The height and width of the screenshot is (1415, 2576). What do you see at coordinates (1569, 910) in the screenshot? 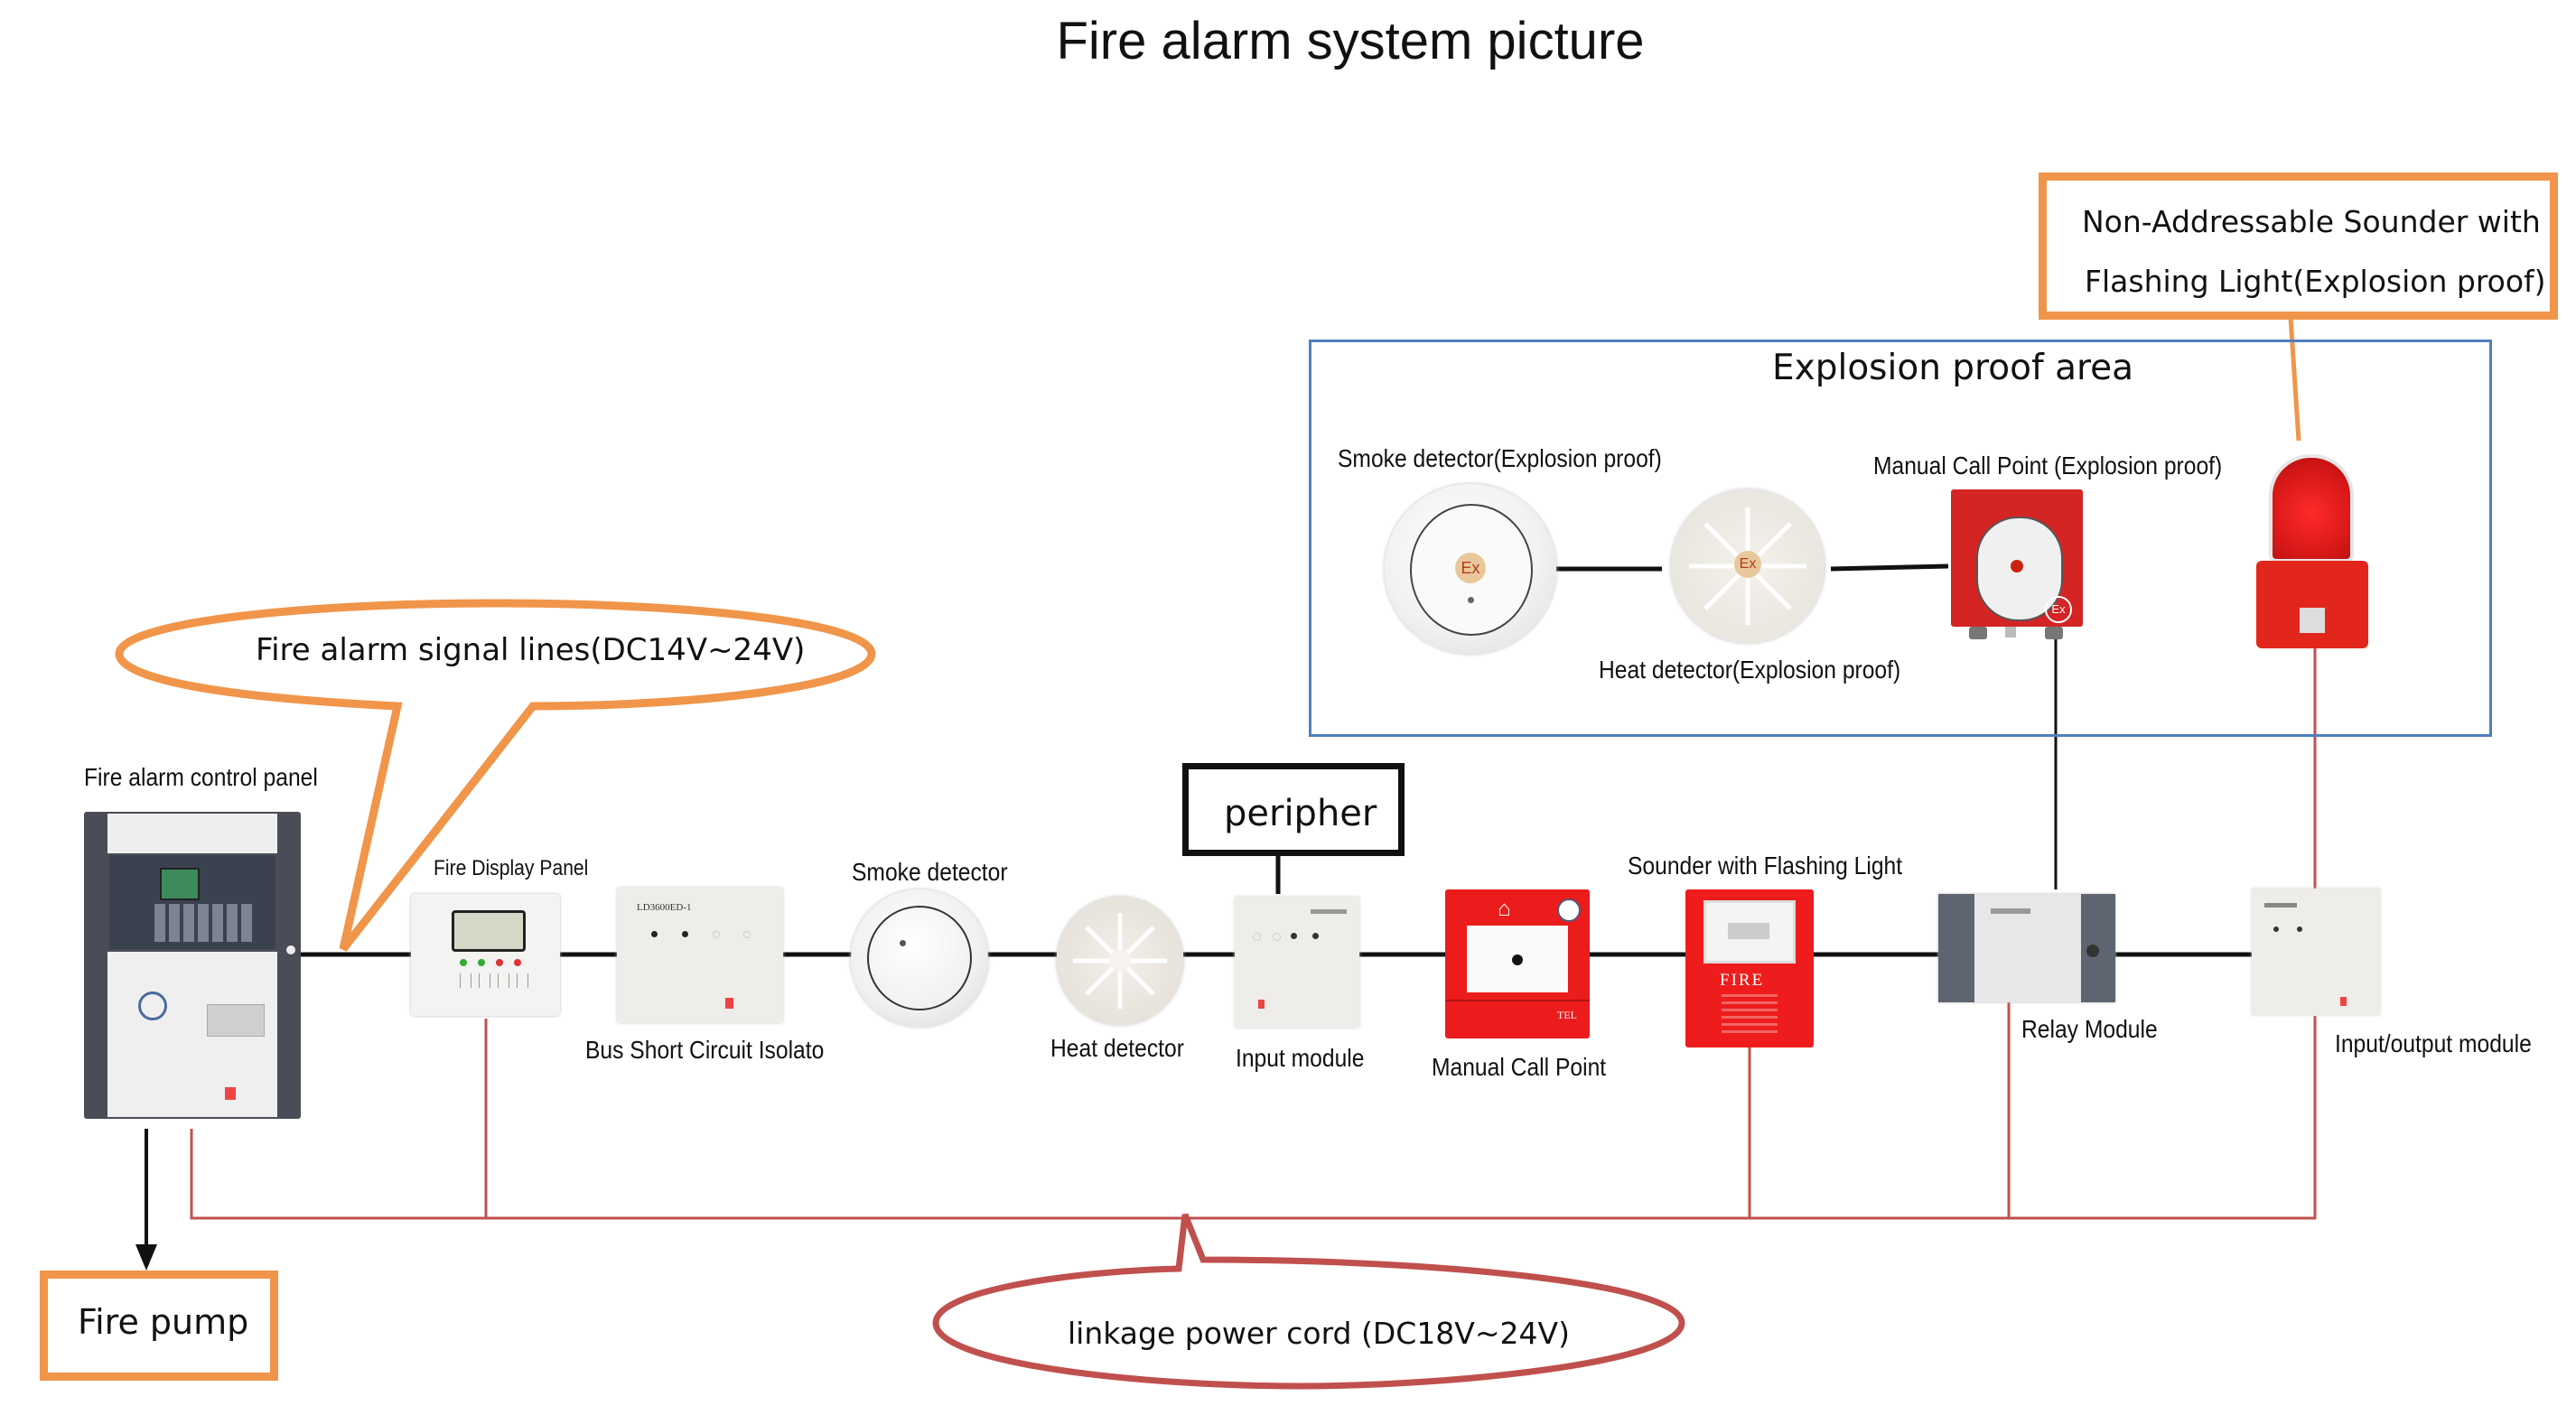
I see `cert-icon` at bounding box center [1569, 910].